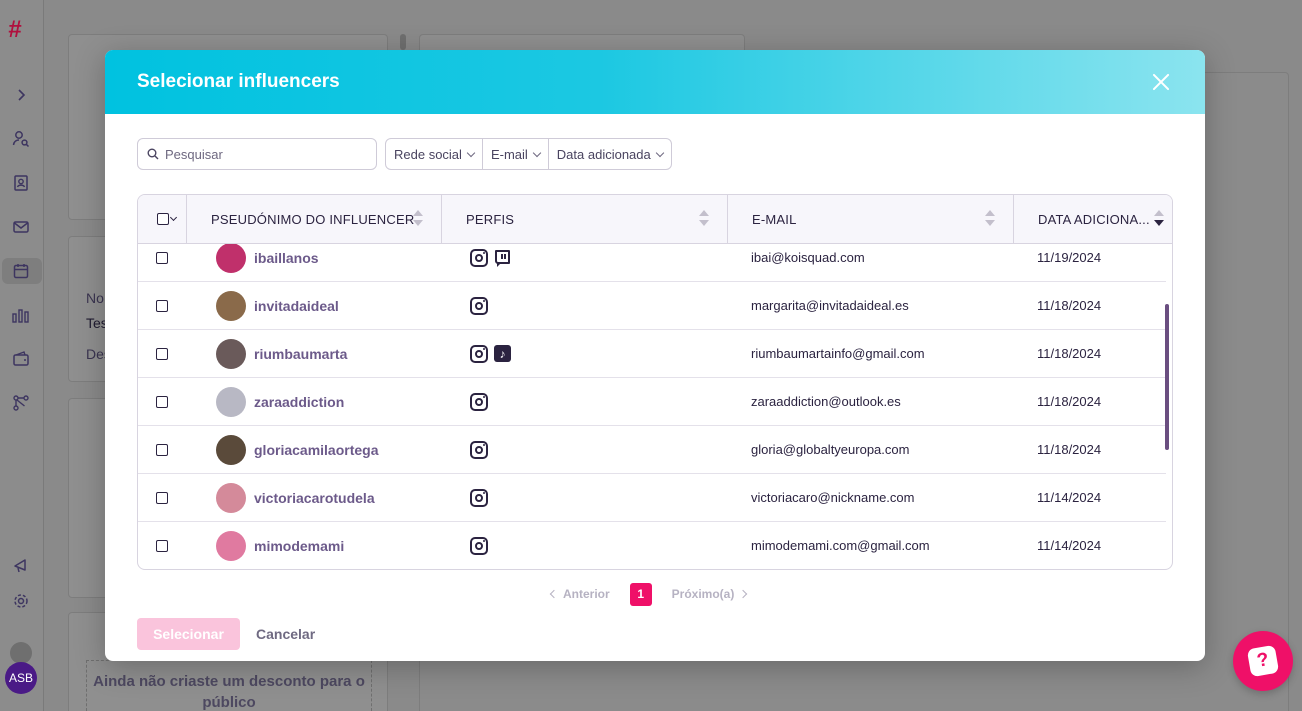  What do you see at coordinates (21, 565) in the screenshot?
I see `megaphone-icon` at bounding box center [21, 565].